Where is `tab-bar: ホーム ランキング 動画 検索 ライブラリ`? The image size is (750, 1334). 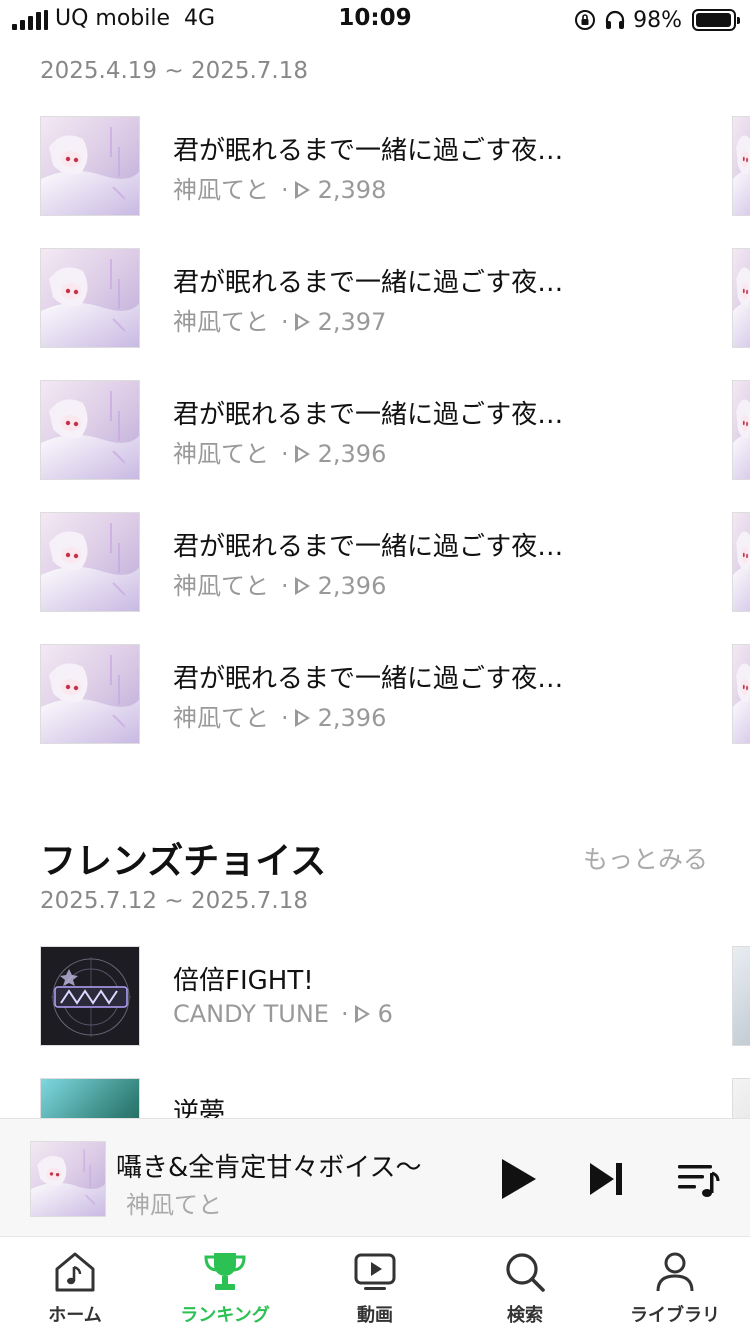
tab-bar: ホーム ランキング 動画 検索 ライブラリ is located at coordinates (375, 1285).